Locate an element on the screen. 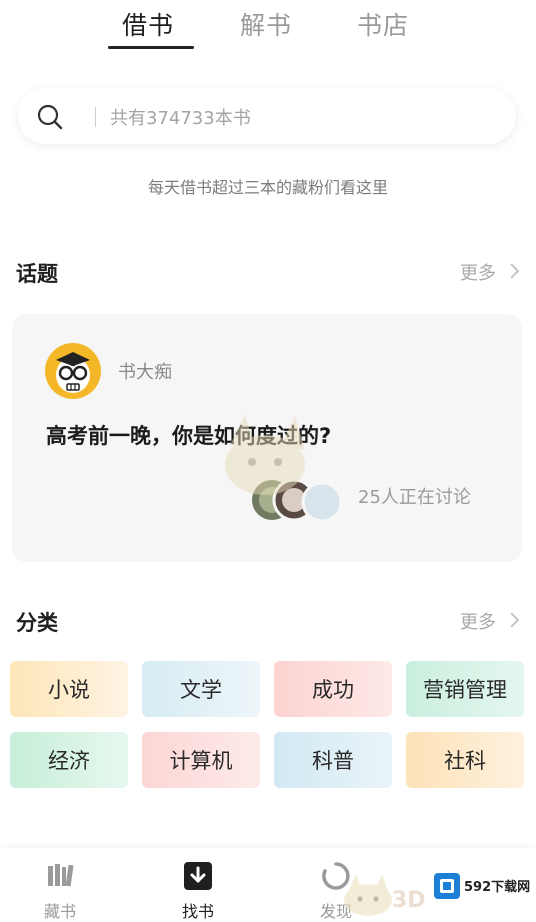 This screenshot has width=536, height=922. search-divider is located at coordinates (95, 117).